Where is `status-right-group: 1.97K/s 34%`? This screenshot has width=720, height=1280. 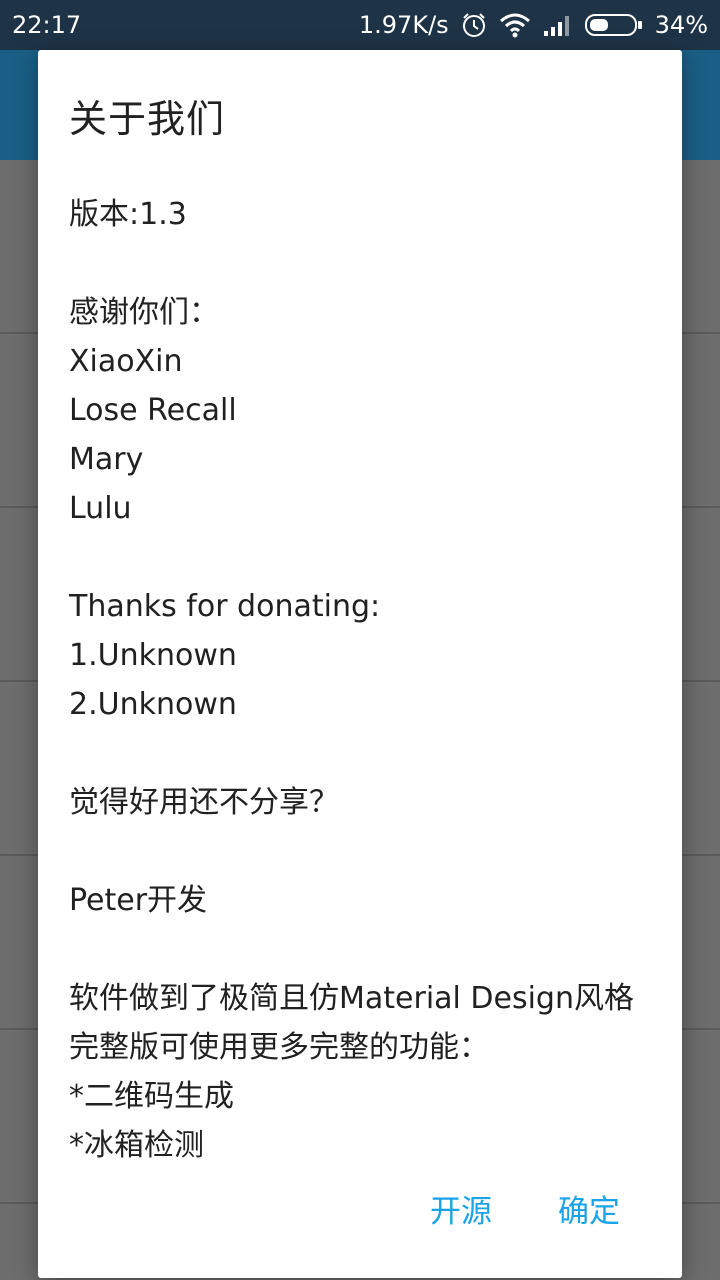 status-right-group: 1.97K/s 34% is located at coordinates (533, 25).